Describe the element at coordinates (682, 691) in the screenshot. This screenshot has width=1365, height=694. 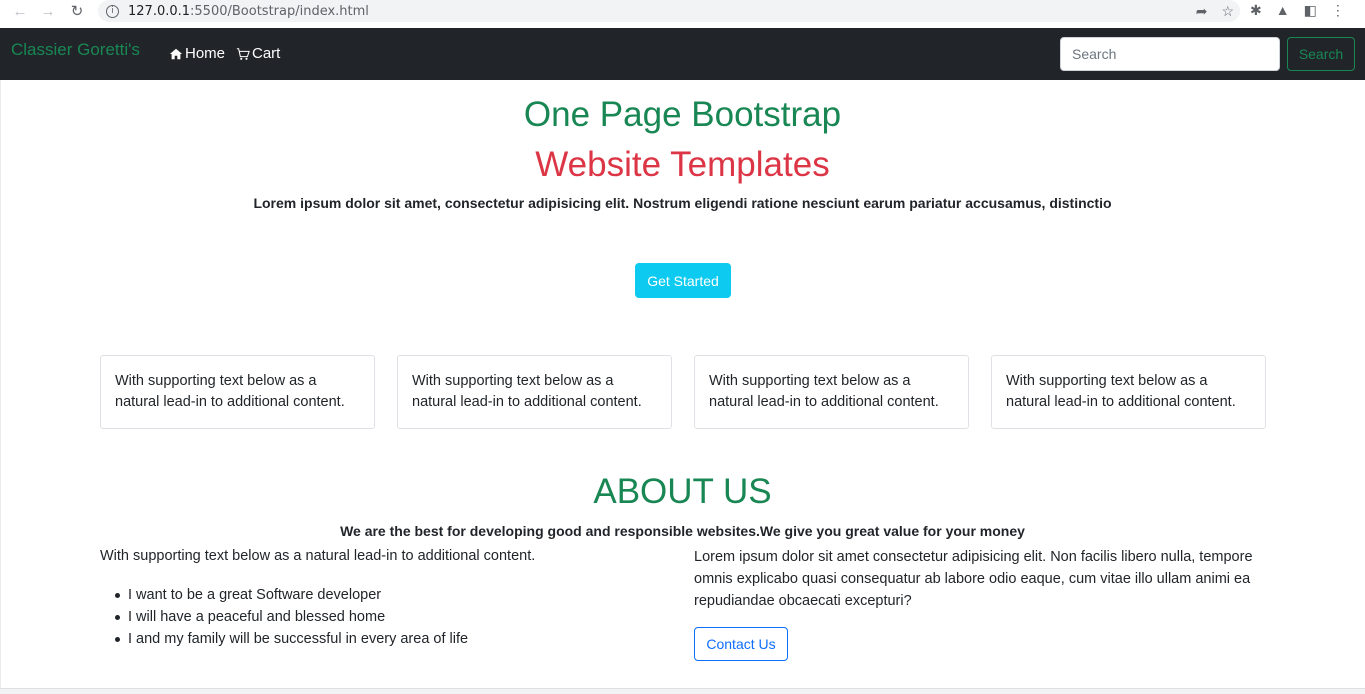
I see `horizontal-scrollbar` at that location.